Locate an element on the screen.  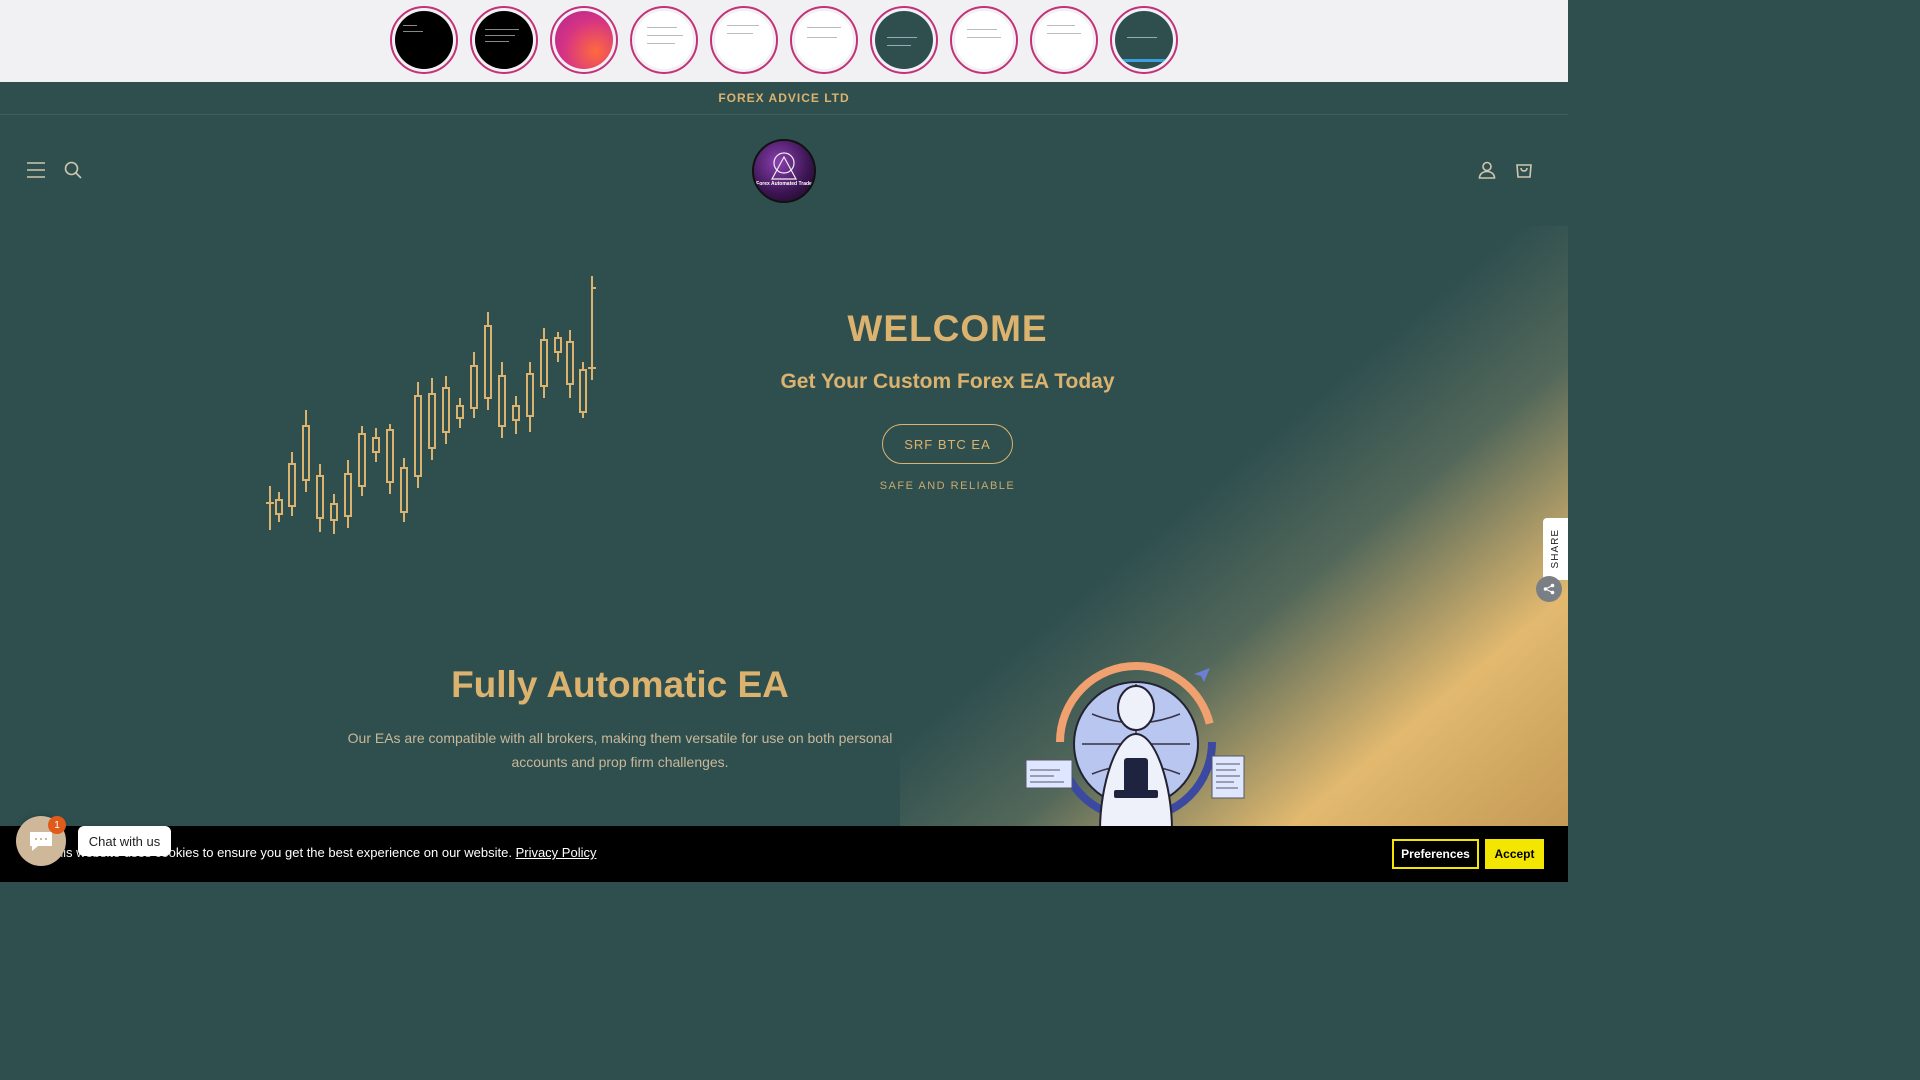
chat-label: Chat with us is located at coordinates (124, 841).